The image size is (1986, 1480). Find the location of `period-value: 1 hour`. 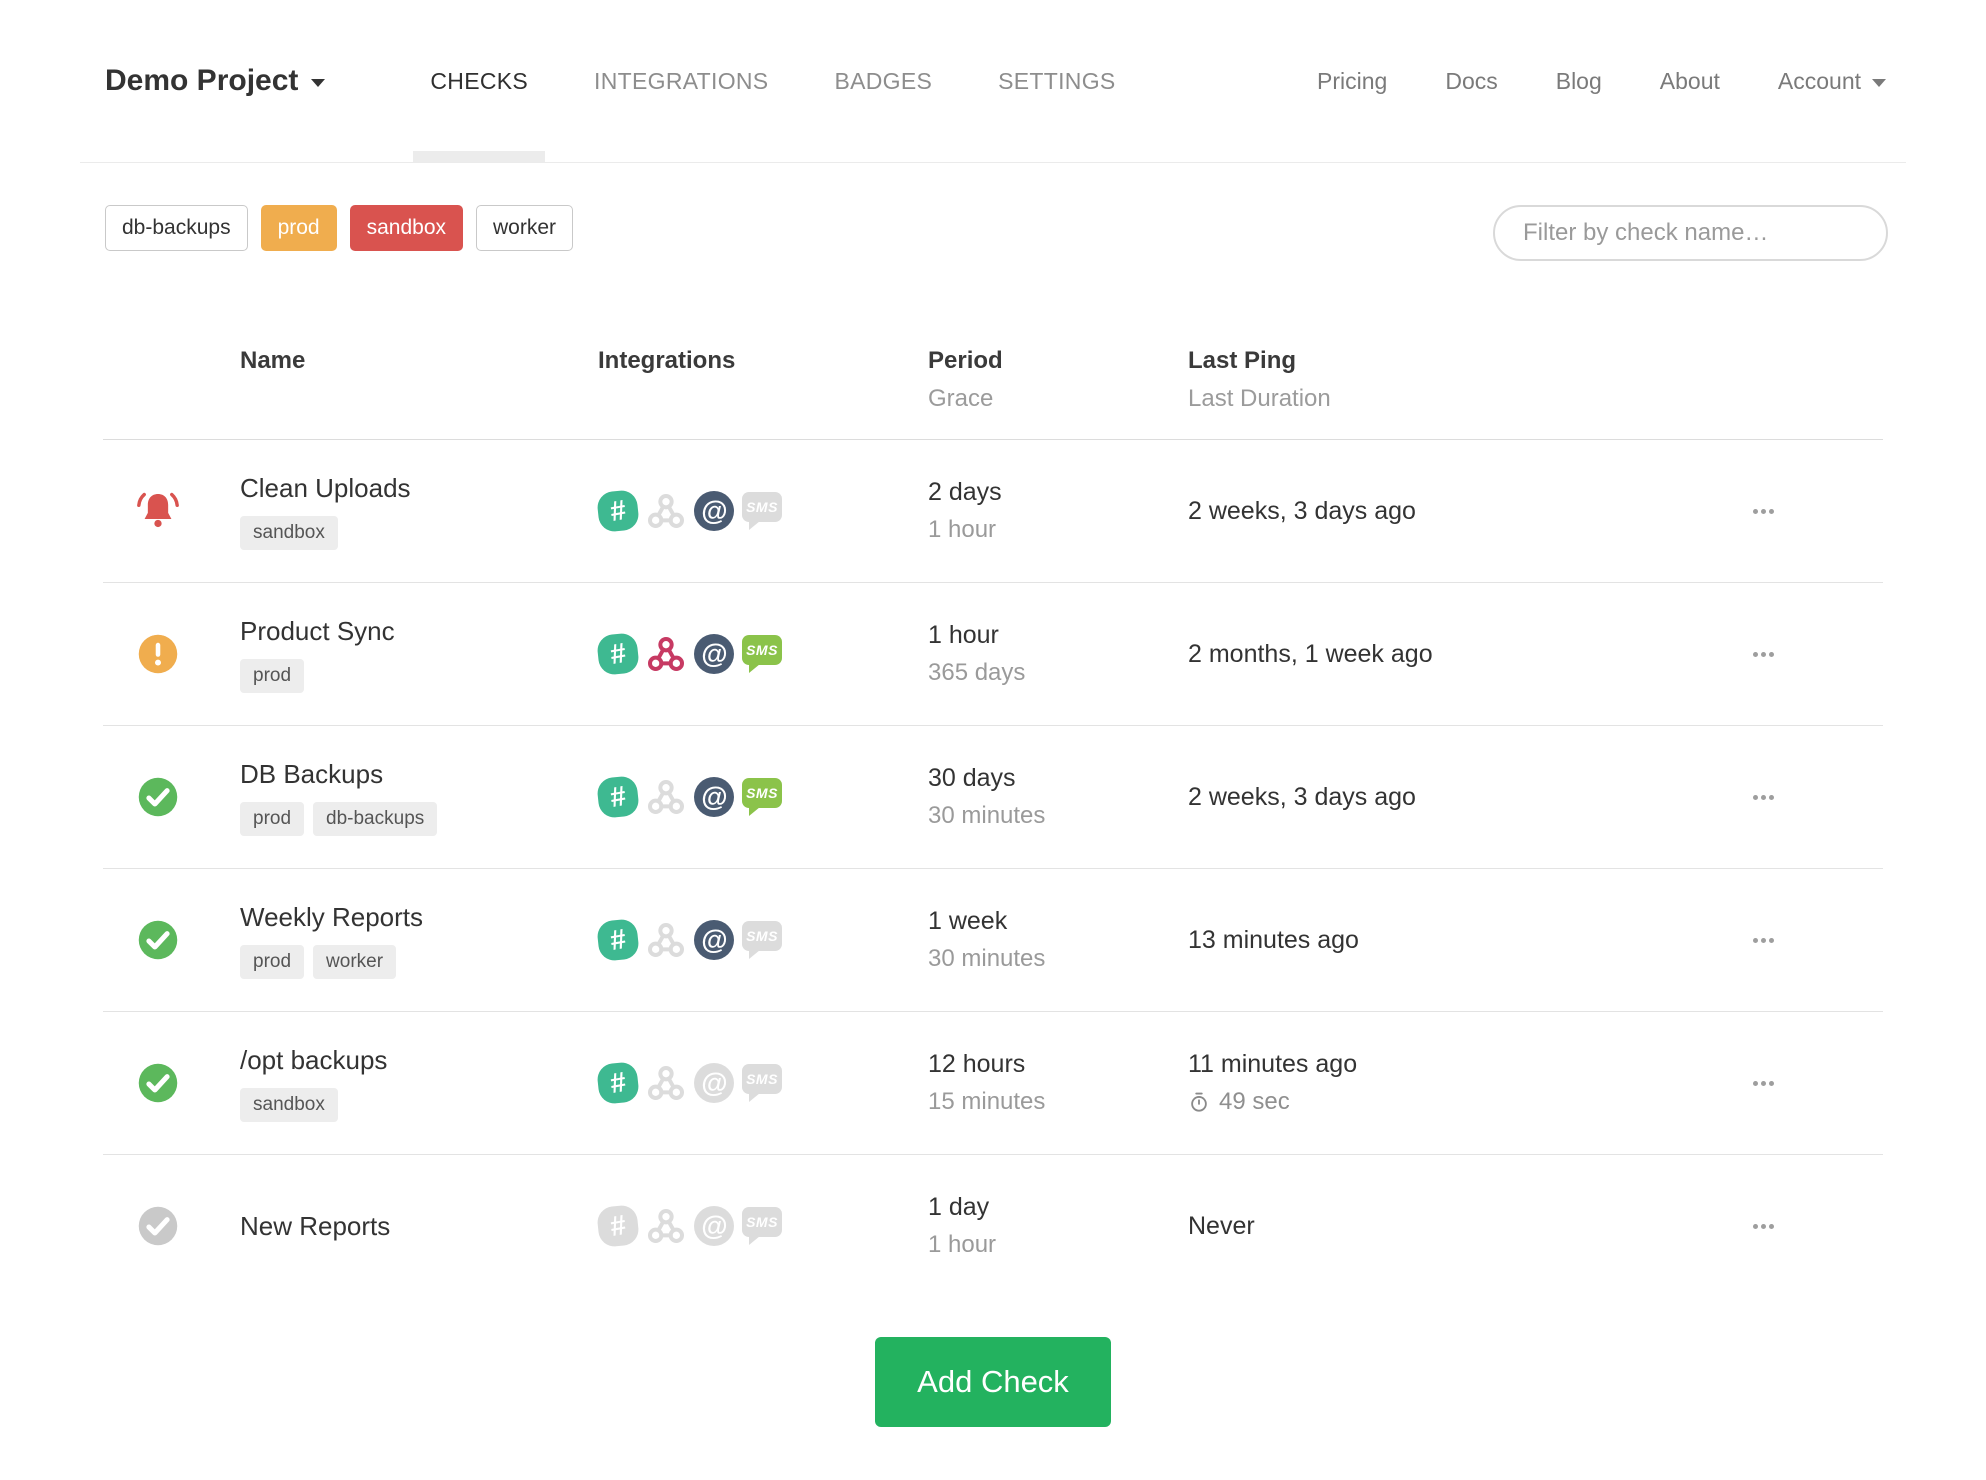

period-value: 1 hour is located at coordinates (963, 635).